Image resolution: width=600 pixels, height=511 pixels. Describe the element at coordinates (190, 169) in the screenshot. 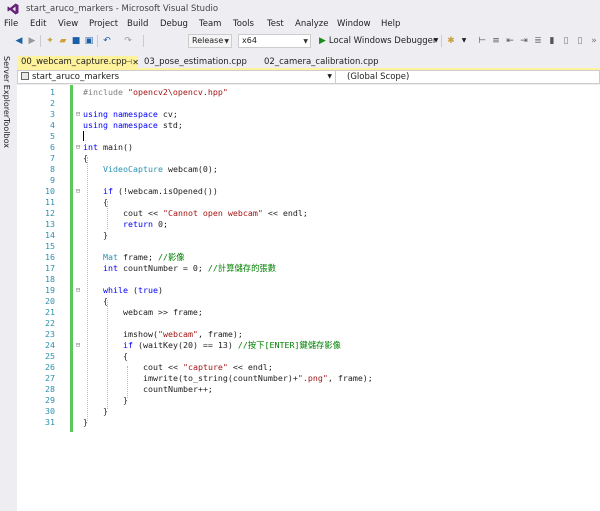

I see `code-text: webcam(0);` at that location.